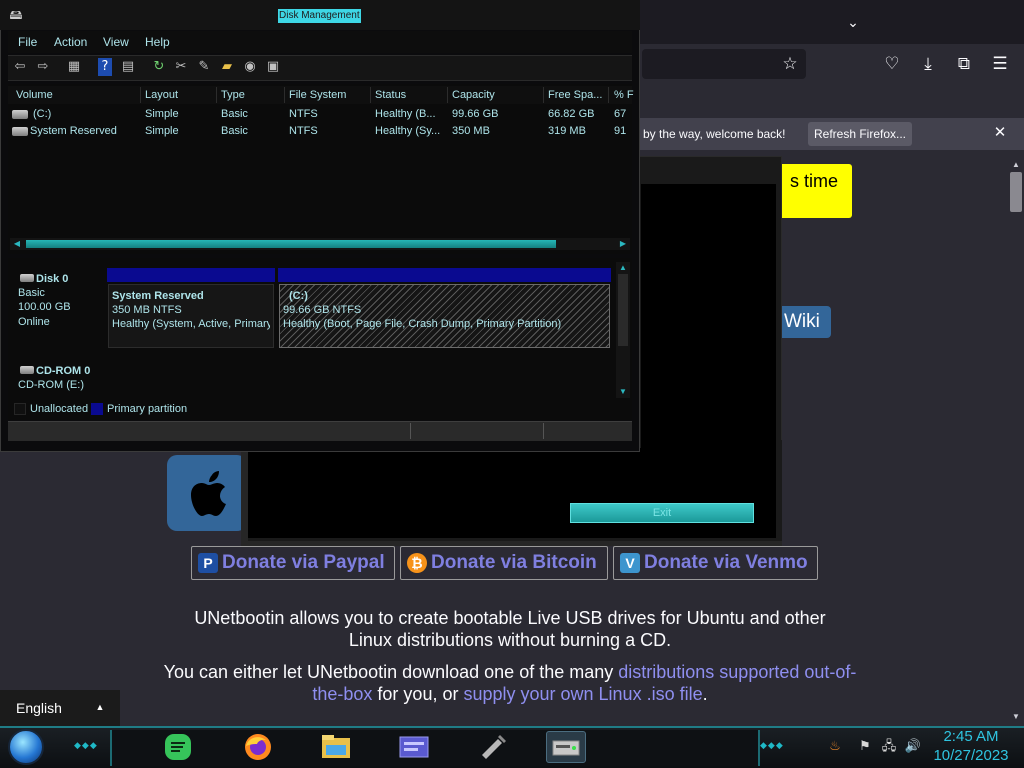 The width and height of the screenshot is (1024, 768). Describe the element at coordinates (97, 409) in the screenshot. I see `legend-swatch-primary` at that location.